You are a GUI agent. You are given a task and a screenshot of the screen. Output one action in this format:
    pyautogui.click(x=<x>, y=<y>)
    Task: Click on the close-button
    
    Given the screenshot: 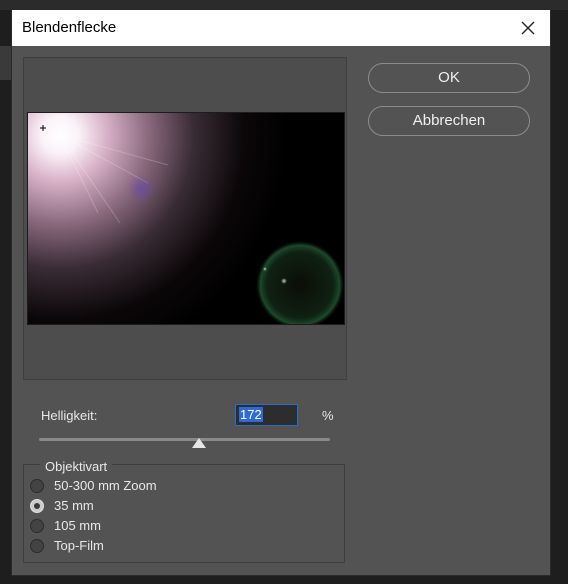 What is the action you would take?
    pyautogui.click(x=528, y=28)
    